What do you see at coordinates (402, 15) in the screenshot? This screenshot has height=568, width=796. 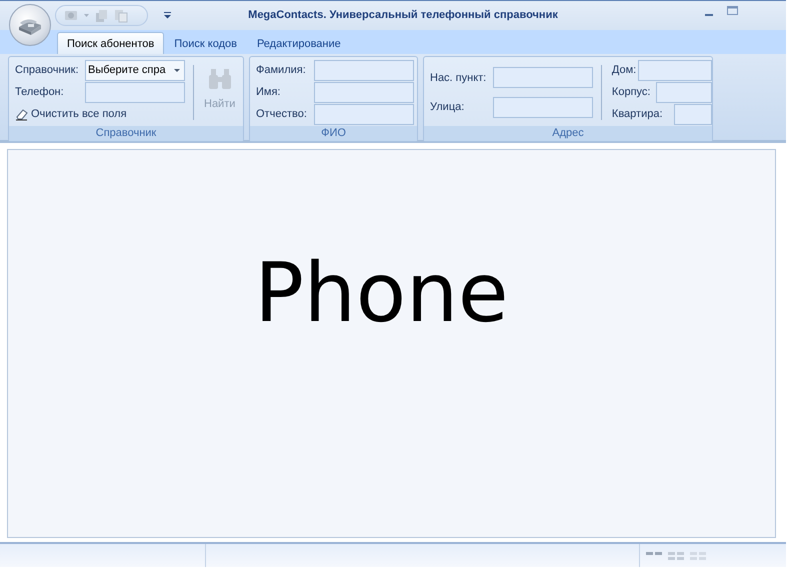 I see `window-title: MegaContacts. Универсальный телефонный справочник` at bounding box center [402, 15].